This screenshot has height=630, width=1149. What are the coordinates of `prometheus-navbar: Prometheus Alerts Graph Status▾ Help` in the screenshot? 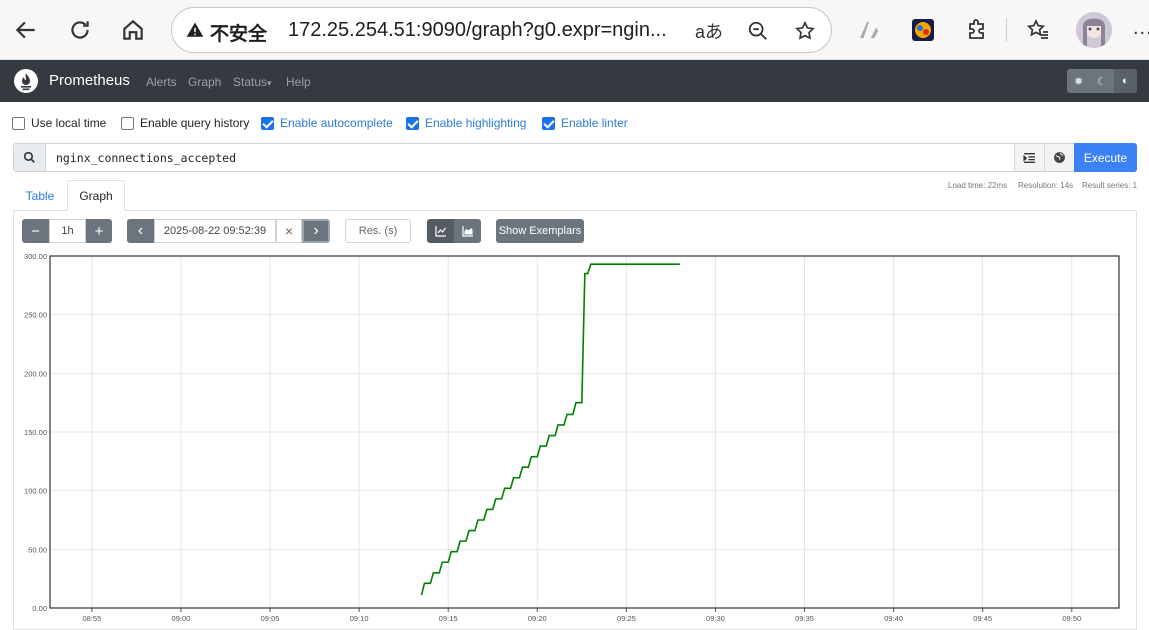 It's located at (574, 81).